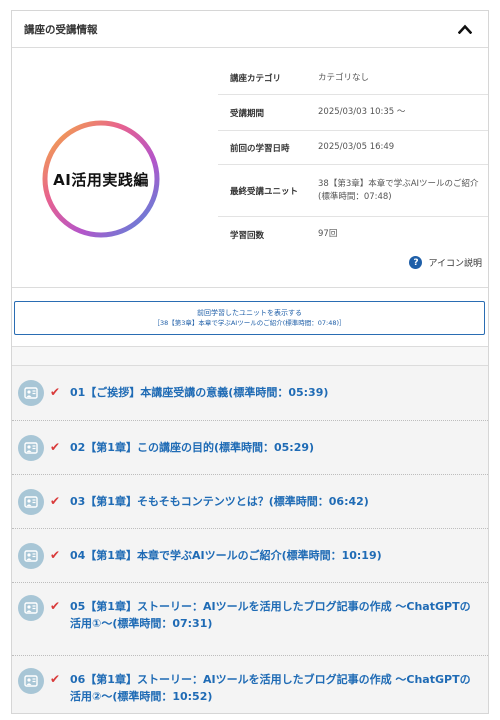 The height and width of the screenshot is (720, 500). Describe the element at coordinates (247, 235) in the screenshot. I see `info-label: 学習回数` at that location.